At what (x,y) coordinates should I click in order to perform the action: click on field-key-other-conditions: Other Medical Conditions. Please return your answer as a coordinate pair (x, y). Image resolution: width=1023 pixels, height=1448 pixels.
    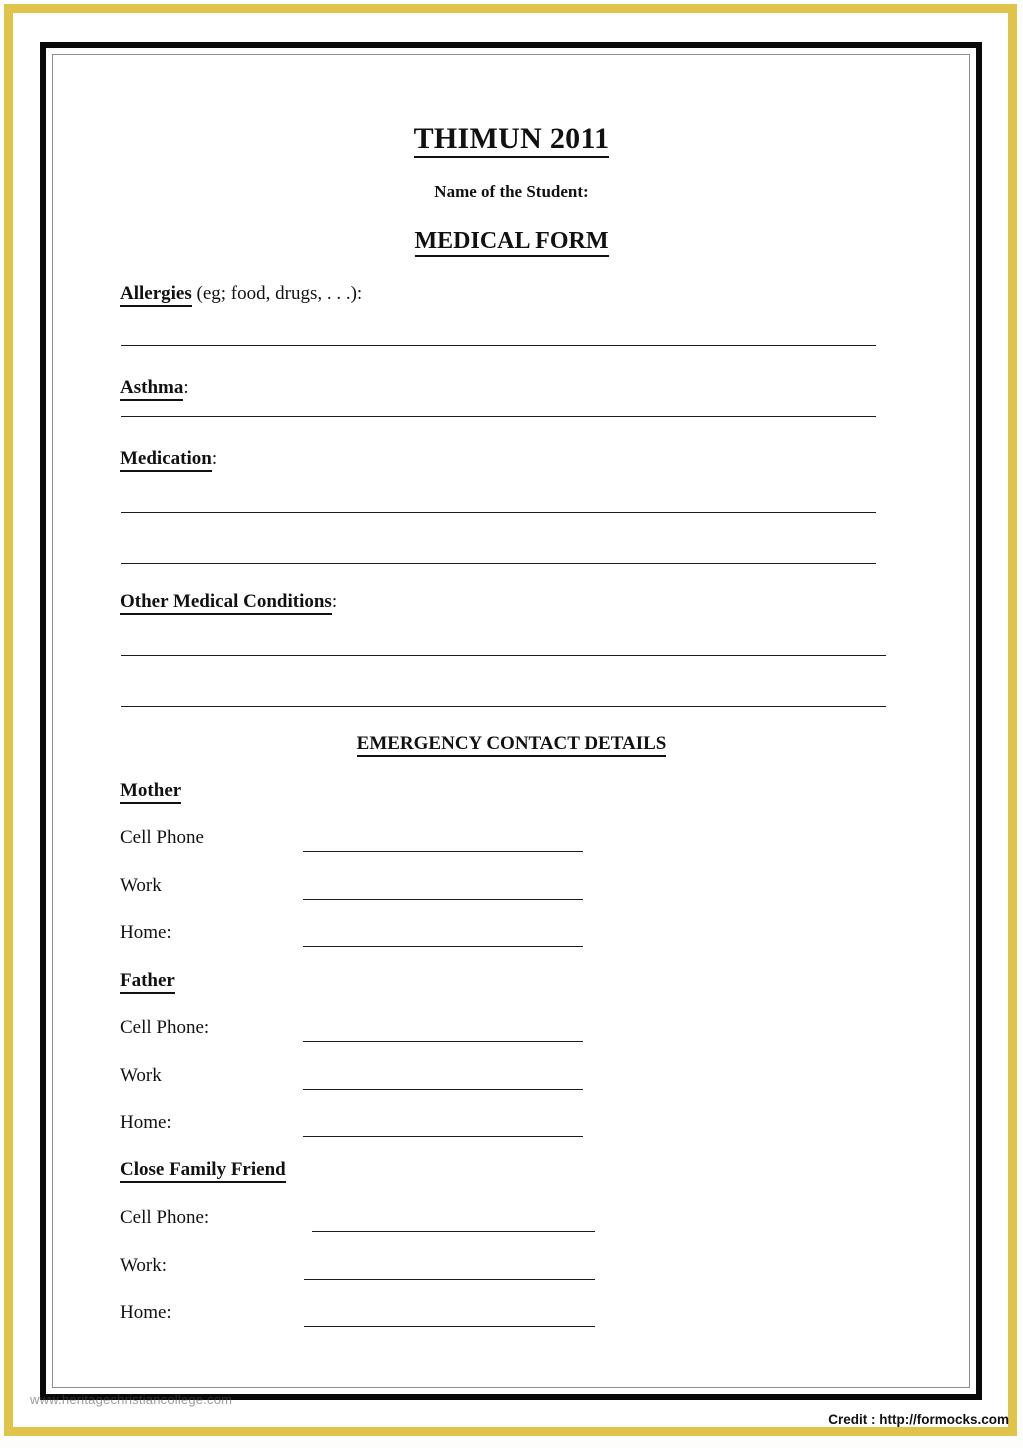
    Looking at the image, I should click on (226, 603).